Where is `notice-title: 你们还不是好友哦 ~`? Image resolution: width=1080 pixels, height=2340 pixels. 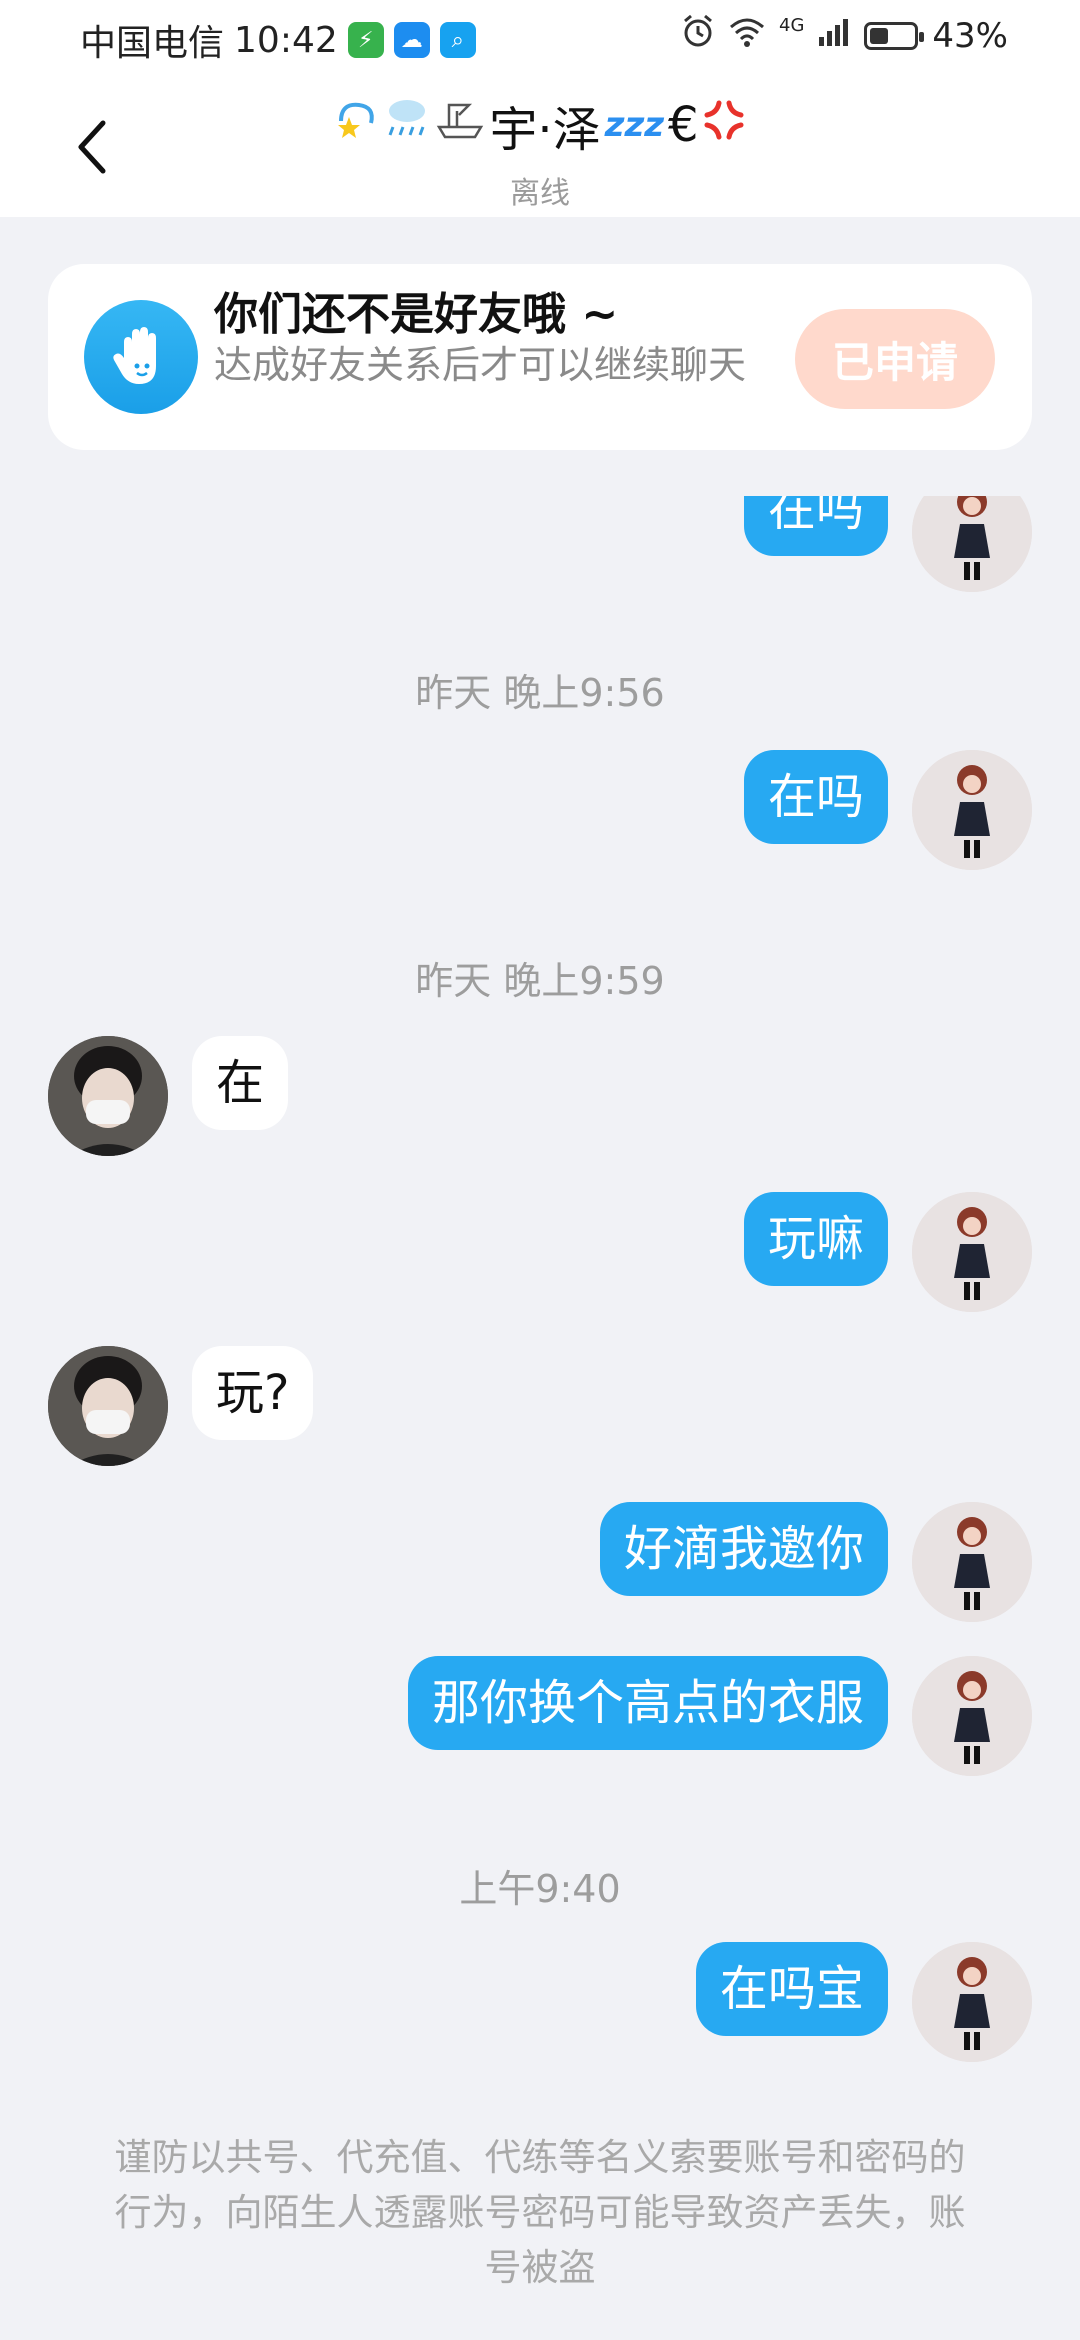
notice-title: 你们还不是好友哦 ~ is located at coordinates (416, 314).